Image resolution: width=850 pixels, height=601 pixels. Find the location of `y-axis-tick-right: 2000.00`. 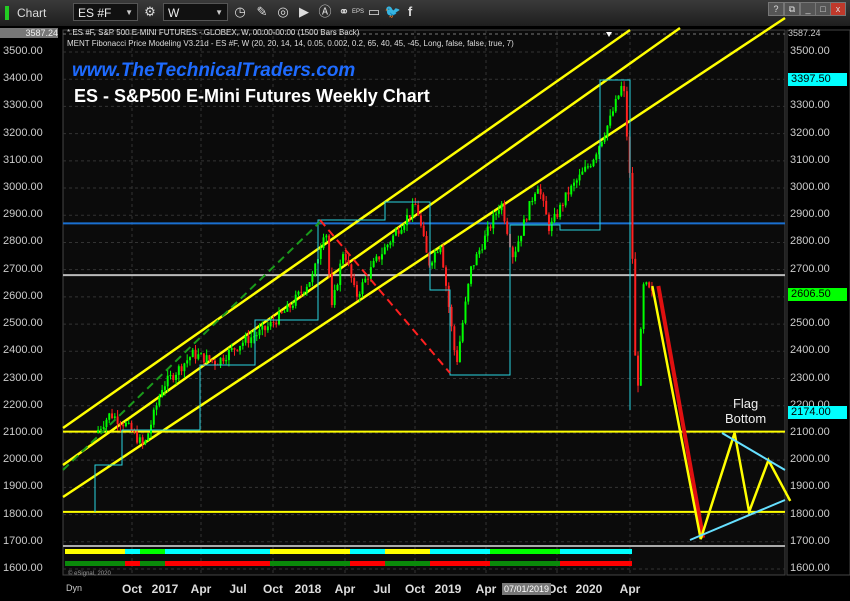

y-axis-tick-right: 2000.00 is located at coordinates (810, 459).